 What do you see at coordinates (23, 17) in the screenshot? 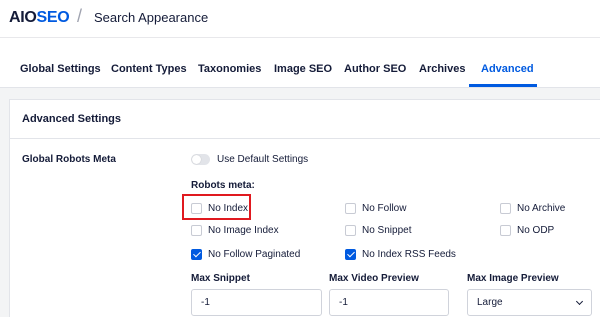
I see `logo-text-aio: AIO` at bounding box center [23, 17].